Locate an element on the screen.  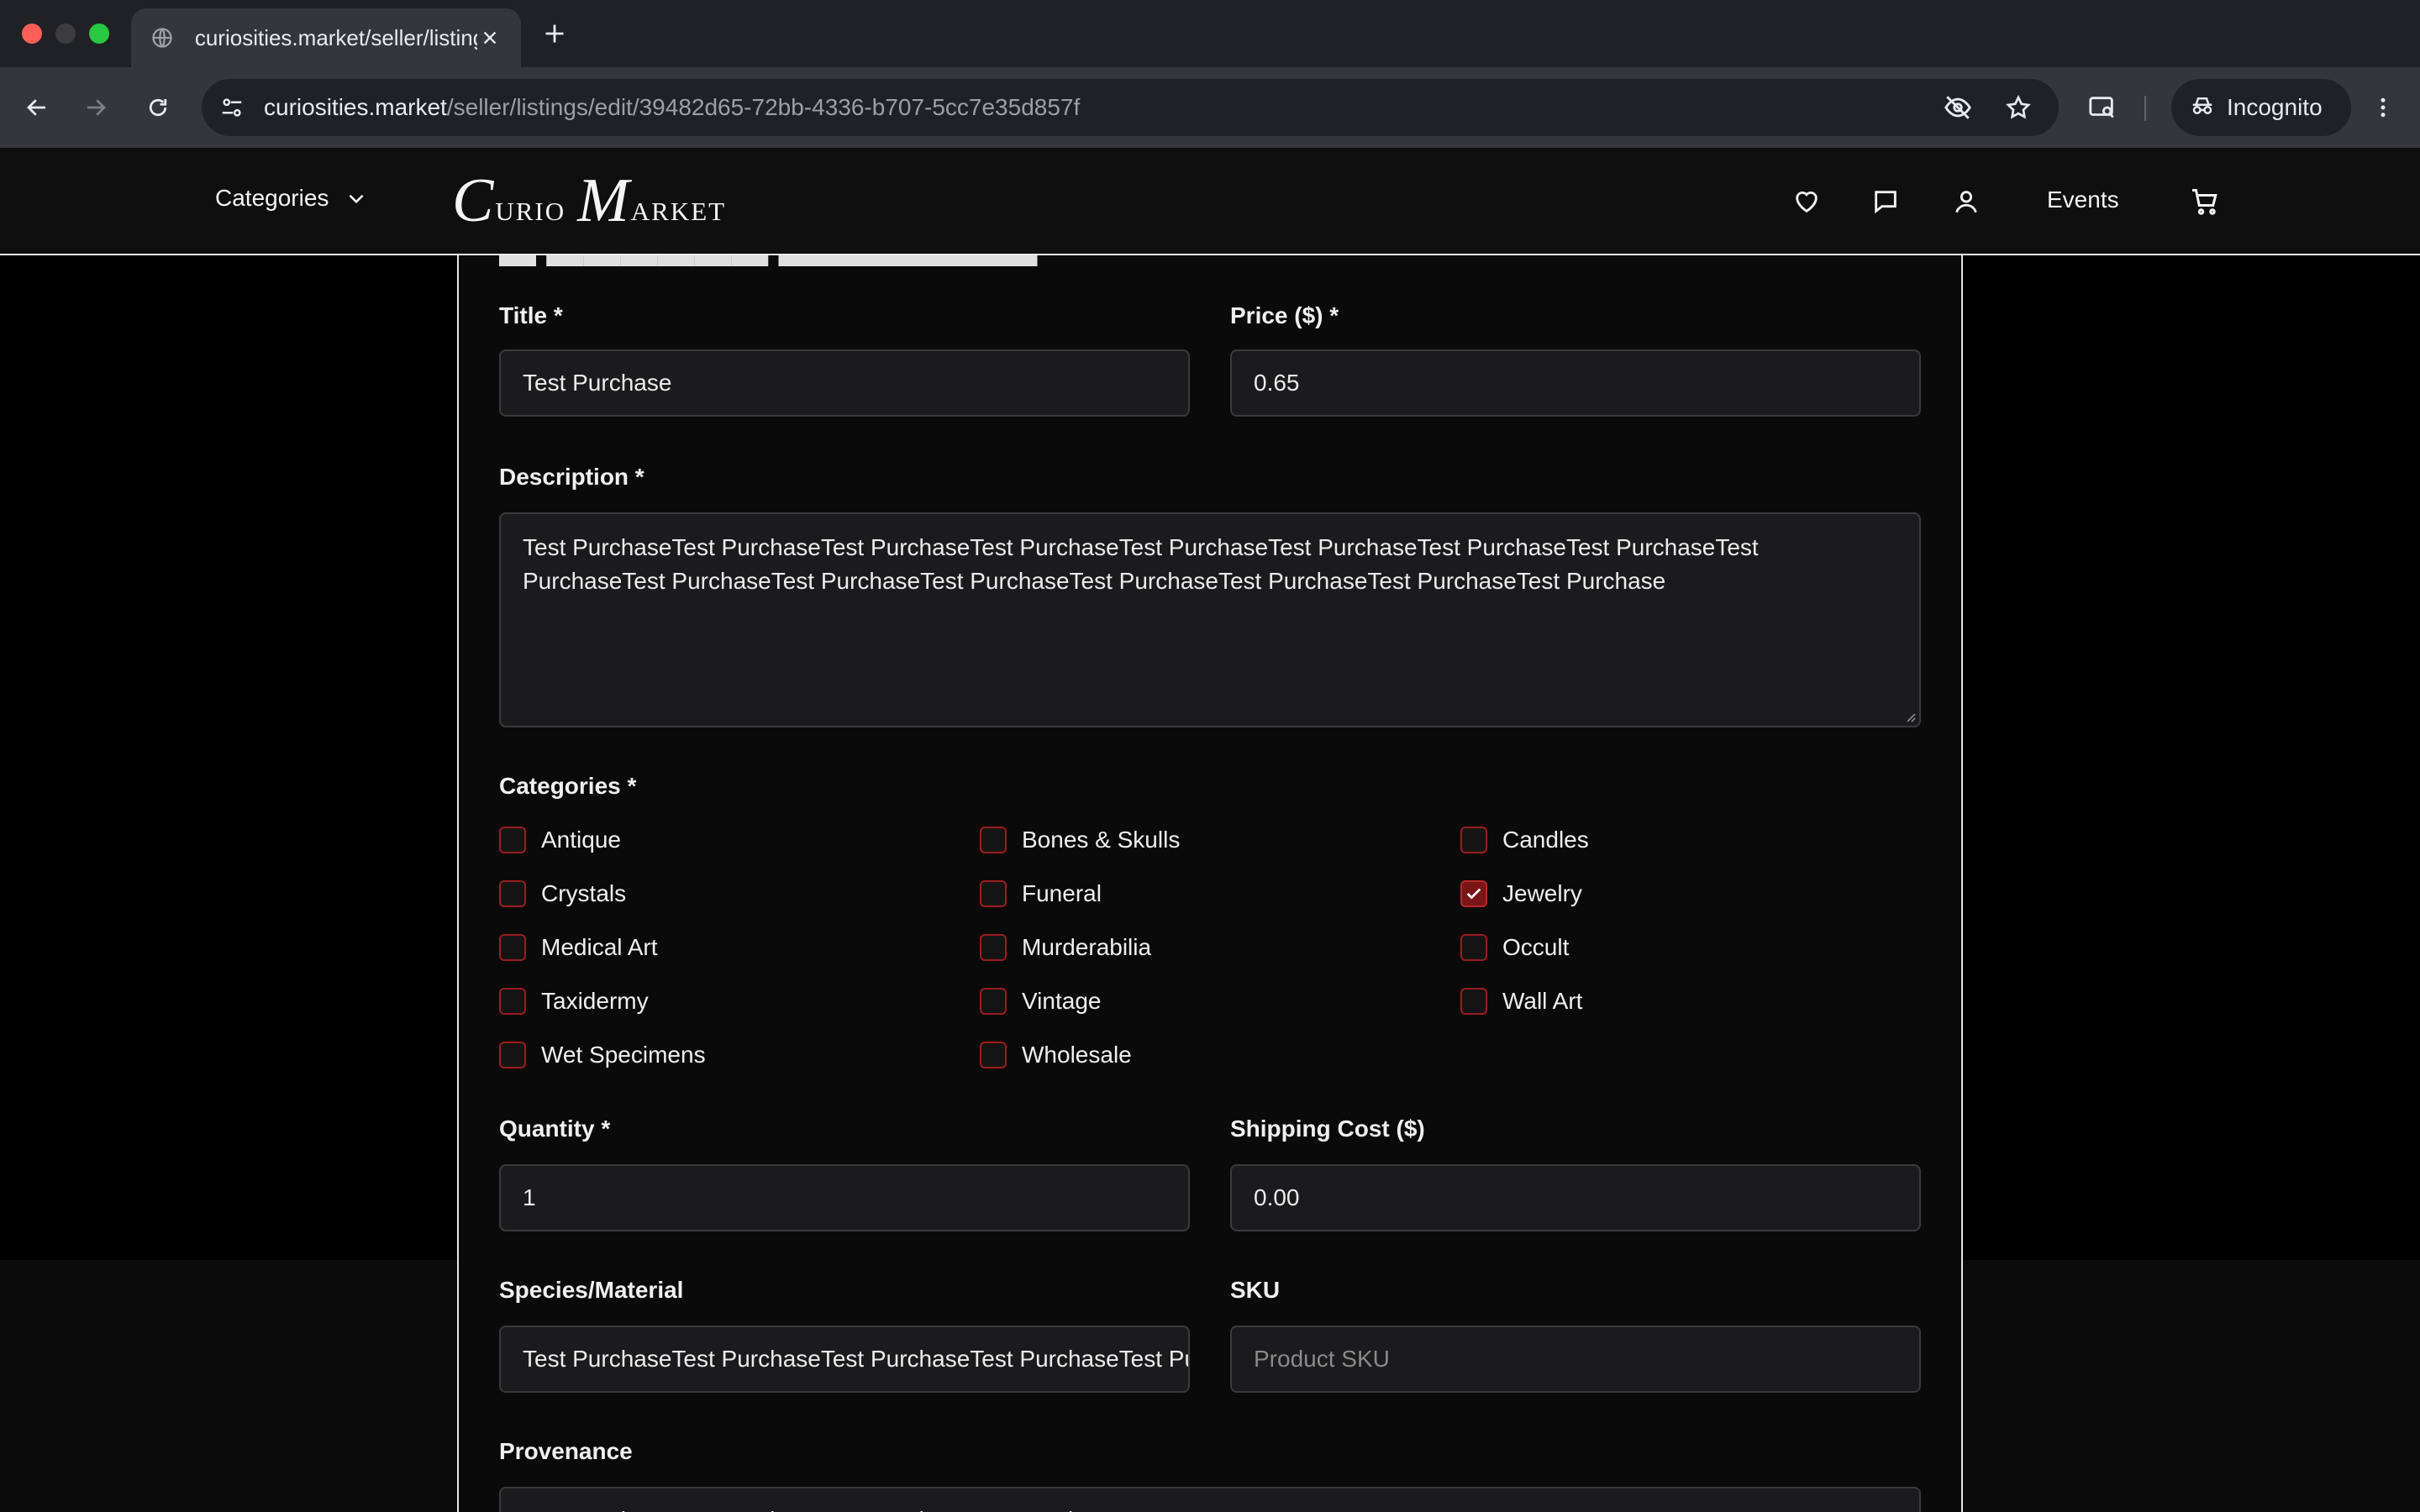
quantity-label: Quantity * is located at coordinates (555, 1129).